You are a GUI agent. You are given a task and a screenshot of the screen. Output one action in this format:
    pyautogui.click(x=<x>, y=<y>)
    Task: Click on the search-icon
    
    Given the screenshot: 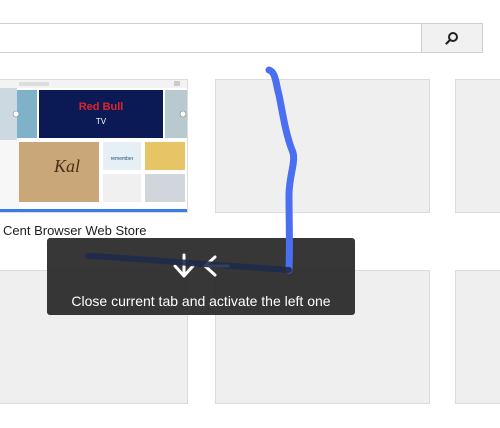 What is the action you would take?
    pyautogui.click(x=451, y=38)
    